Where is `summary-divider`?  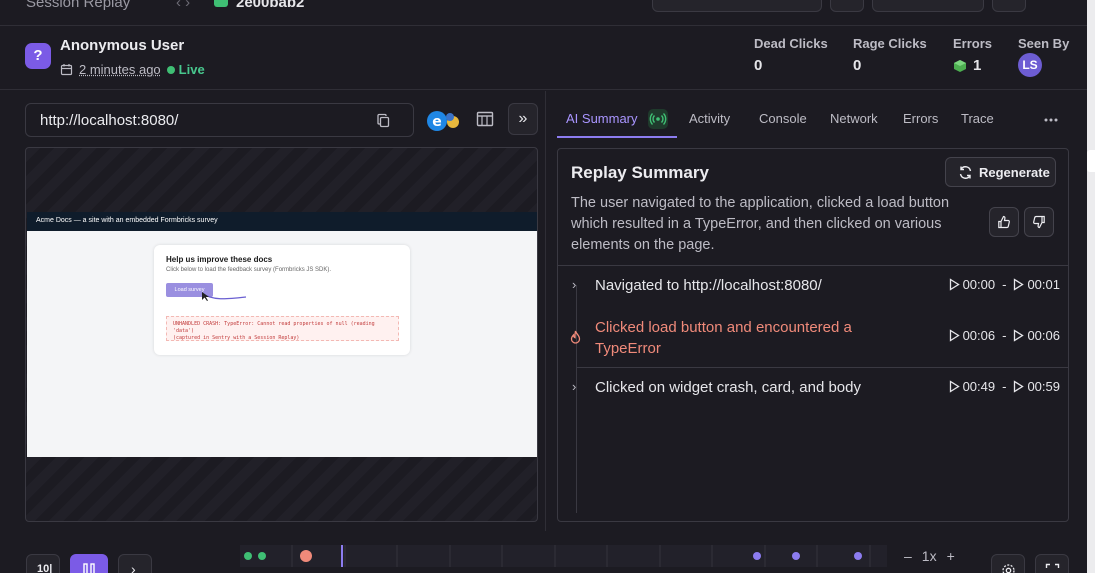 summary-divider is located at coordinates (813, 265).